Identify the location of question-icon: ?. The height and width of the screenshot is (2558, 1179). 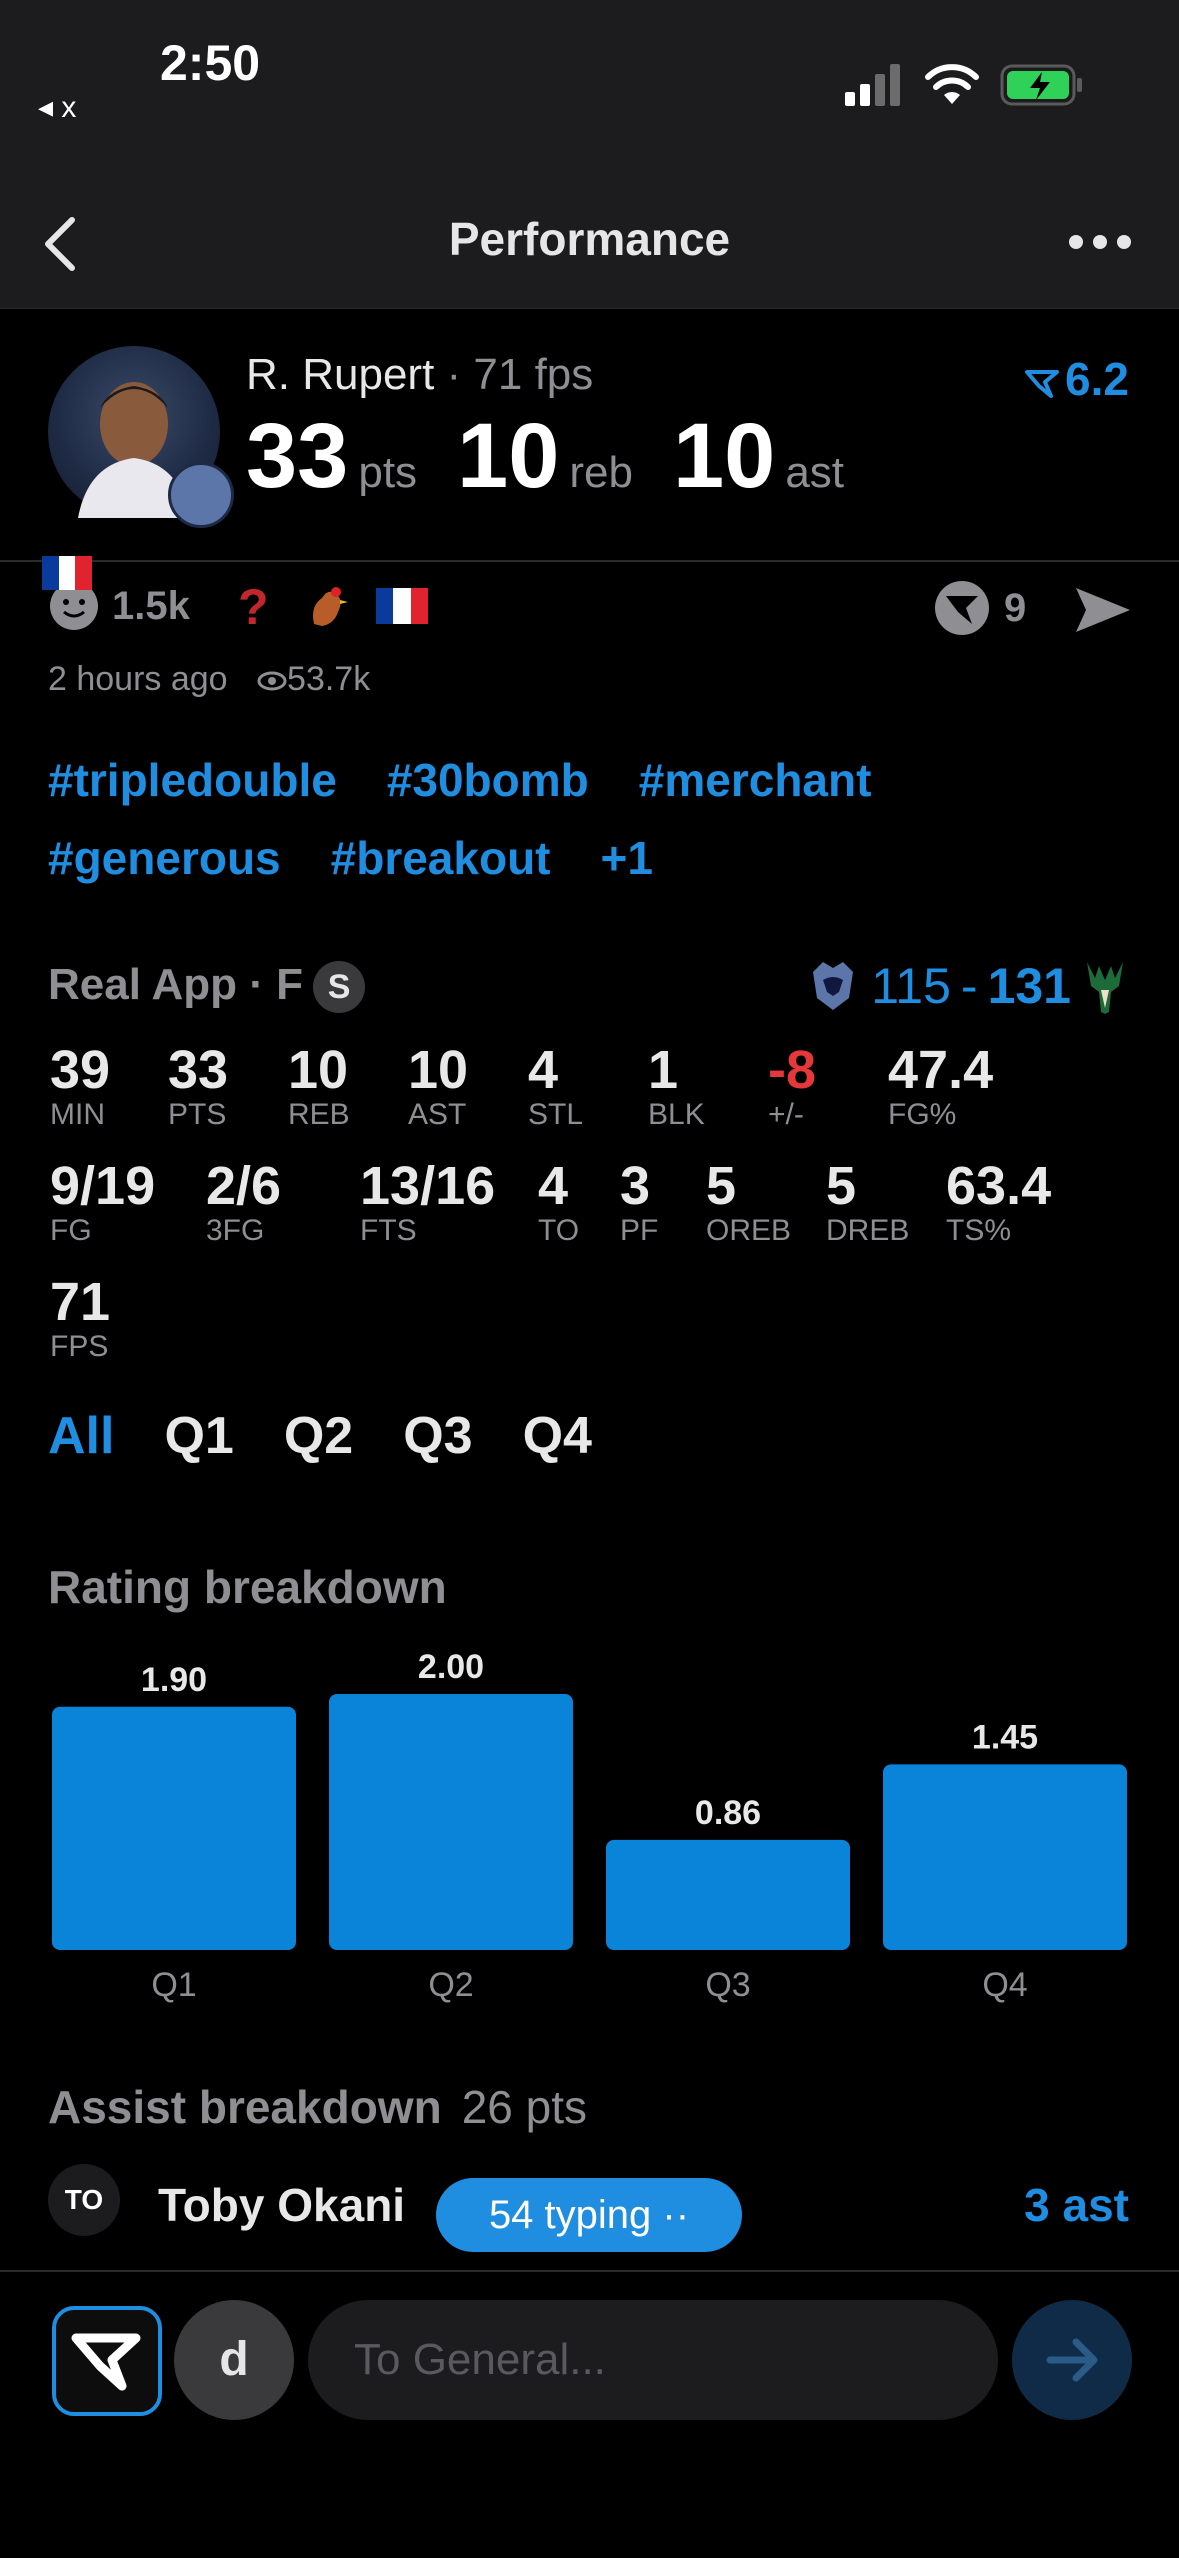
(254, 606).